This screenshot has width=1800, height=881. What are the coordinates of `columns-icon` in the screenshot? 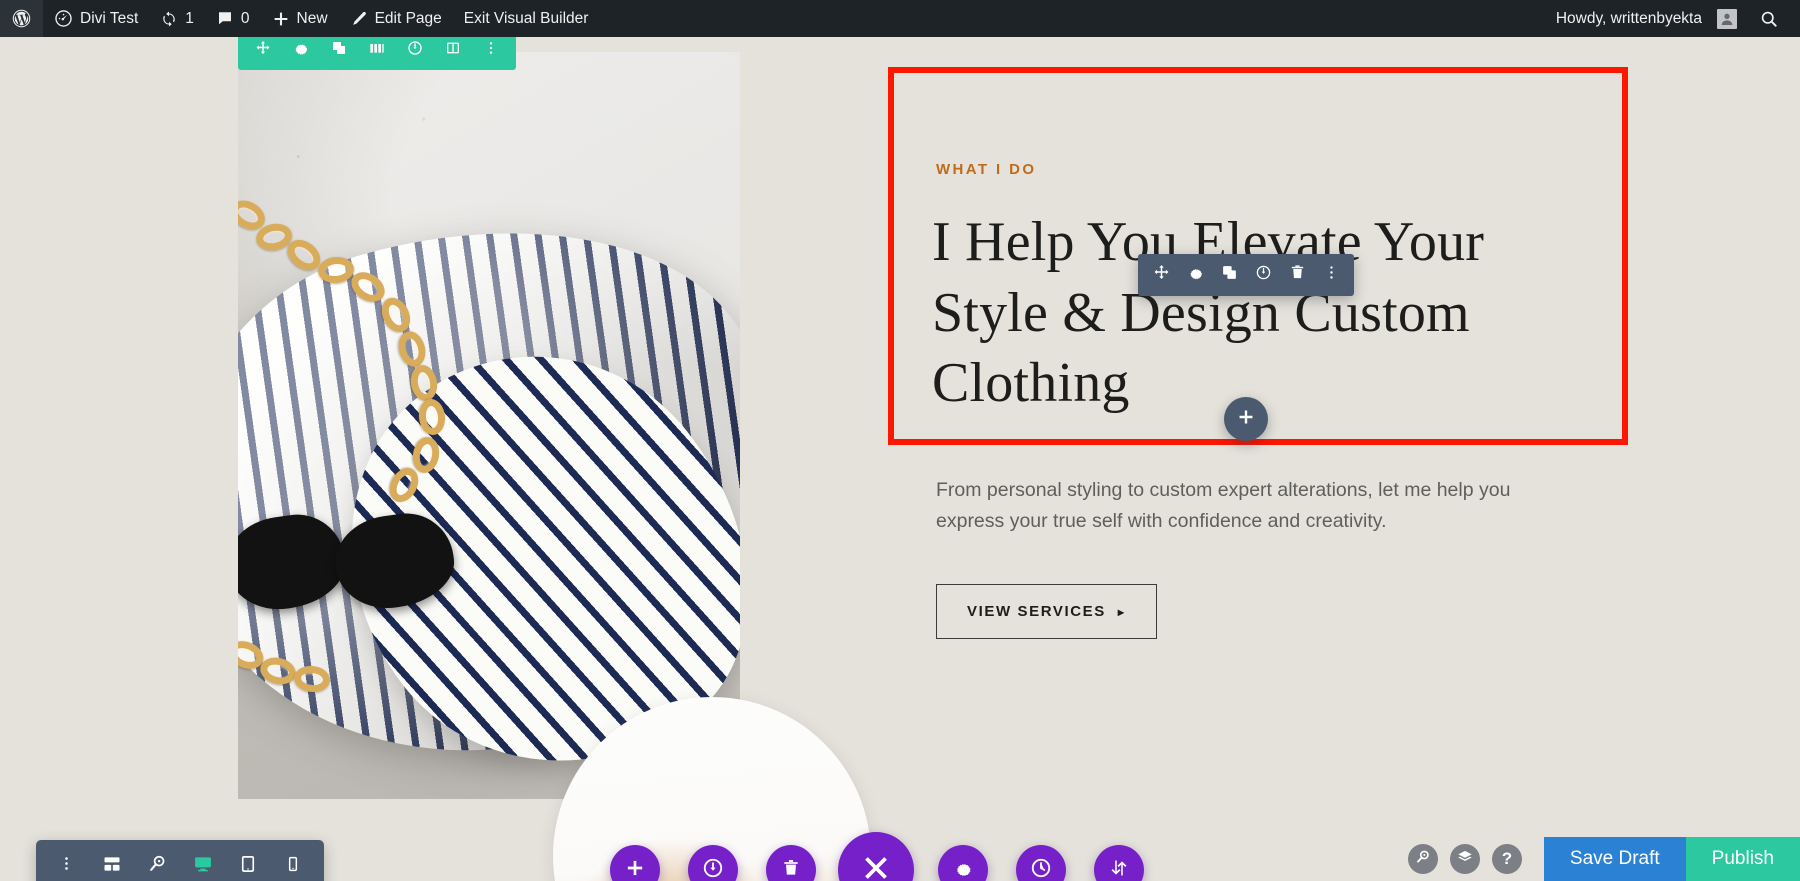 It's located at (377, 50).